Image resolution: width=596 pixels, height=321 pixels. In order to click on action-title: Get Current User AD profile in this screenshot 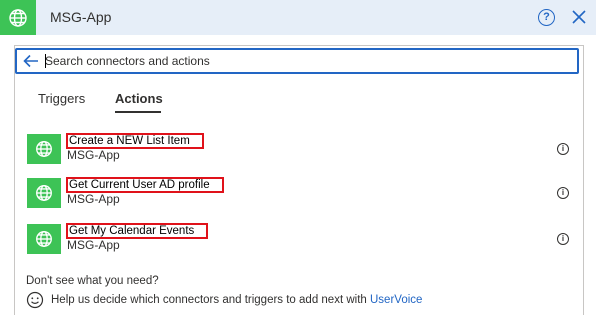, I will do `click(145, 185)`.